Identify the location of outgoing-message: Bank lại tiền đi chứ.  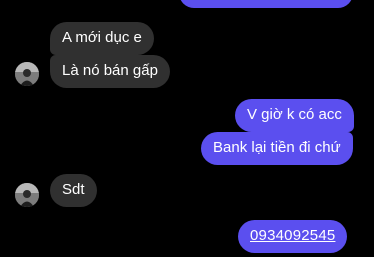
(277, 148).